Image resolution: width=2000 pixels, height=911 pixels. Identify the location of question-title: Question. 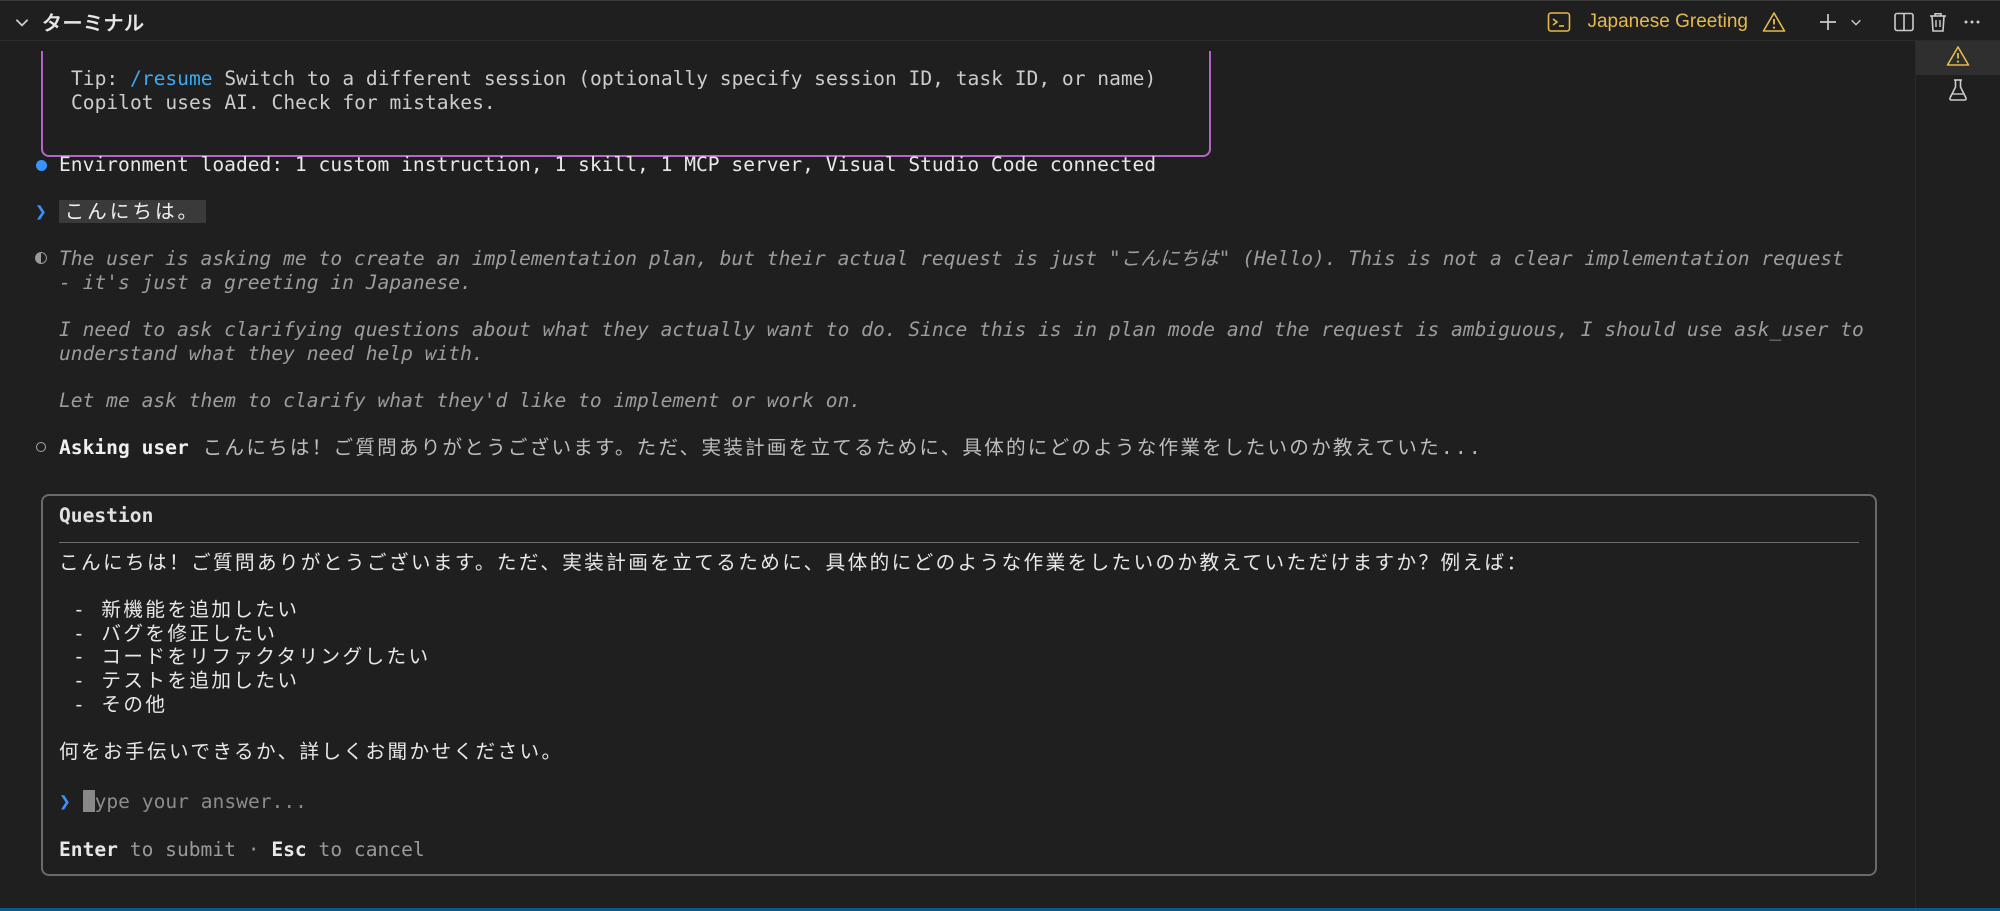
(106, 515).